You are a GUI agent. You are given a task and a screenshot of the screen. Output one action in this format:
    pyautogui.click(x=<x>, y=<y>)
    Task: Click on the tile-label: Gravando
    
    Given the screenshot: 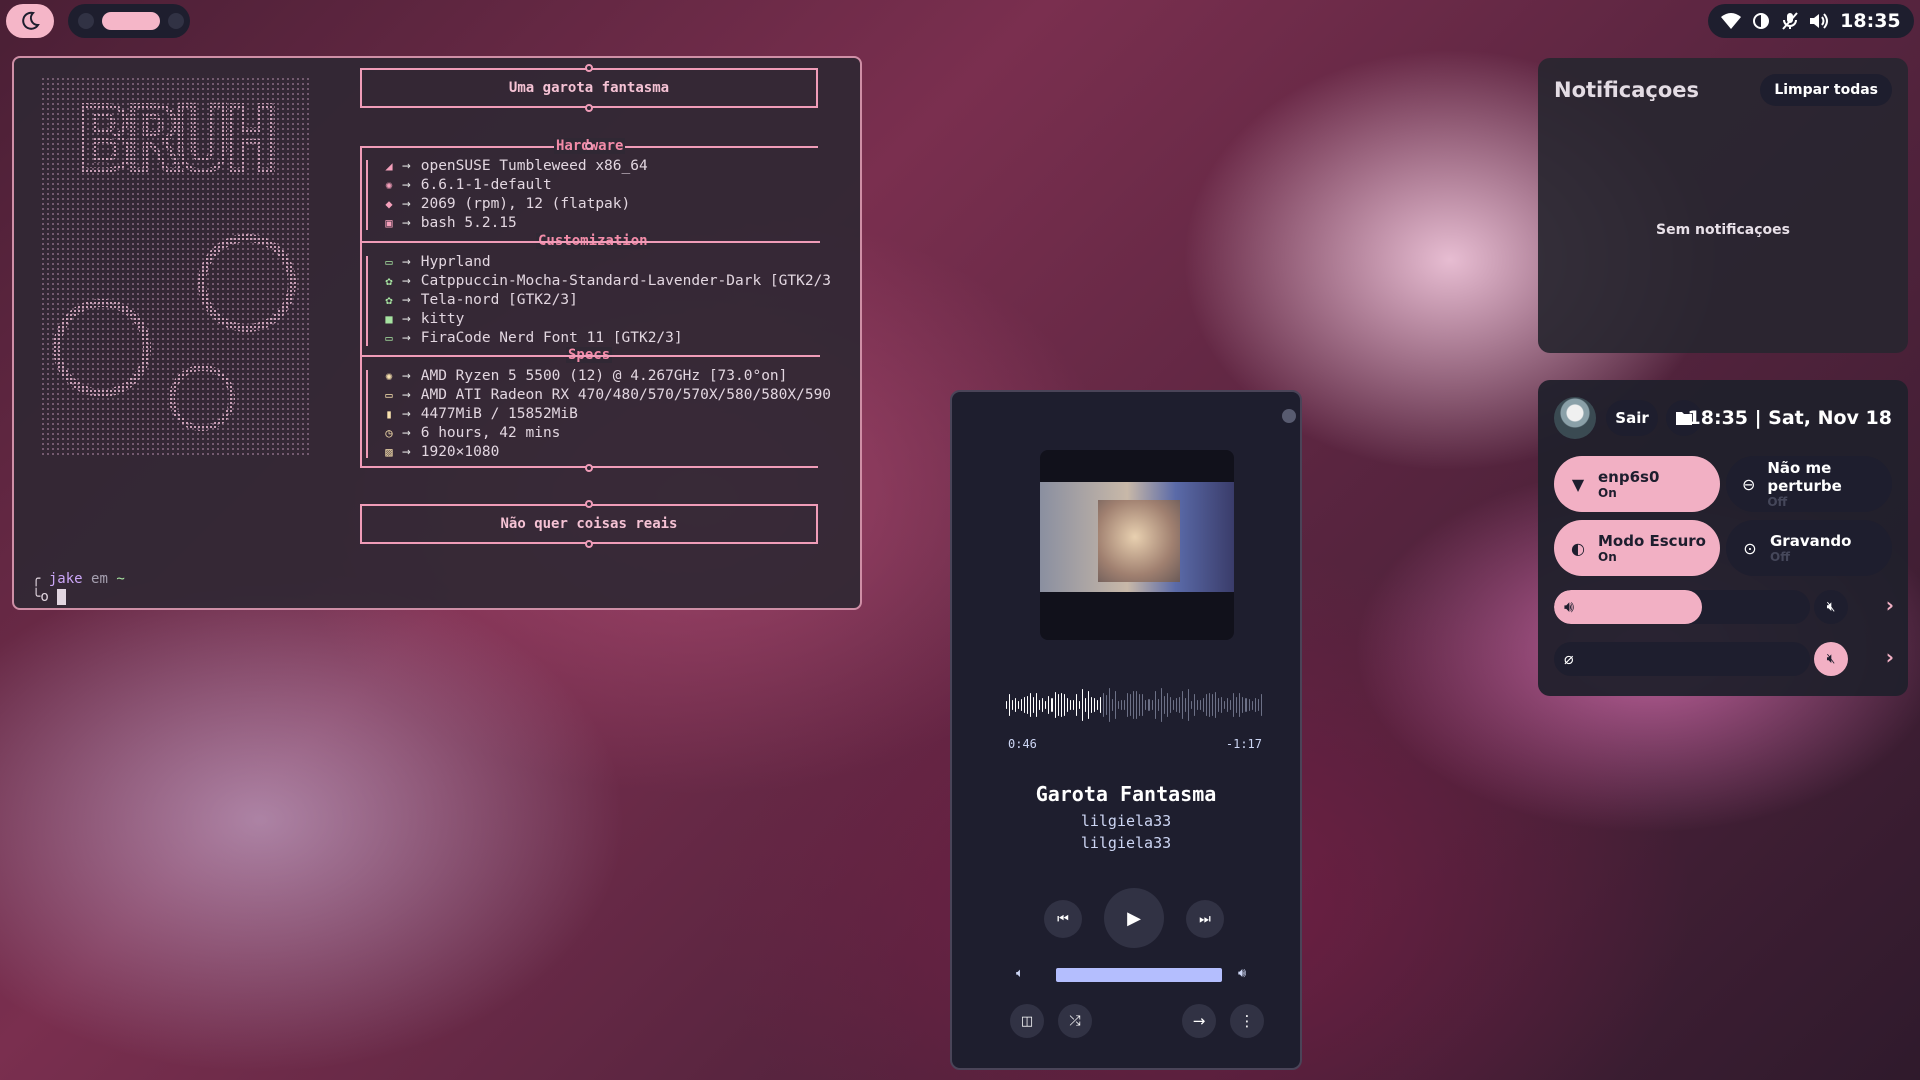 What is the action you would take?
    pyautogui.click(x=1811, y=541)
    